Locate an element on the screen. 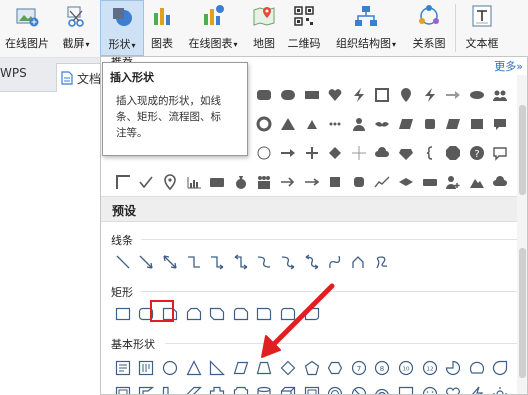 This screenshot has width=528, height=395. double-arrow-line-shape is located at coordinates (170, 262).